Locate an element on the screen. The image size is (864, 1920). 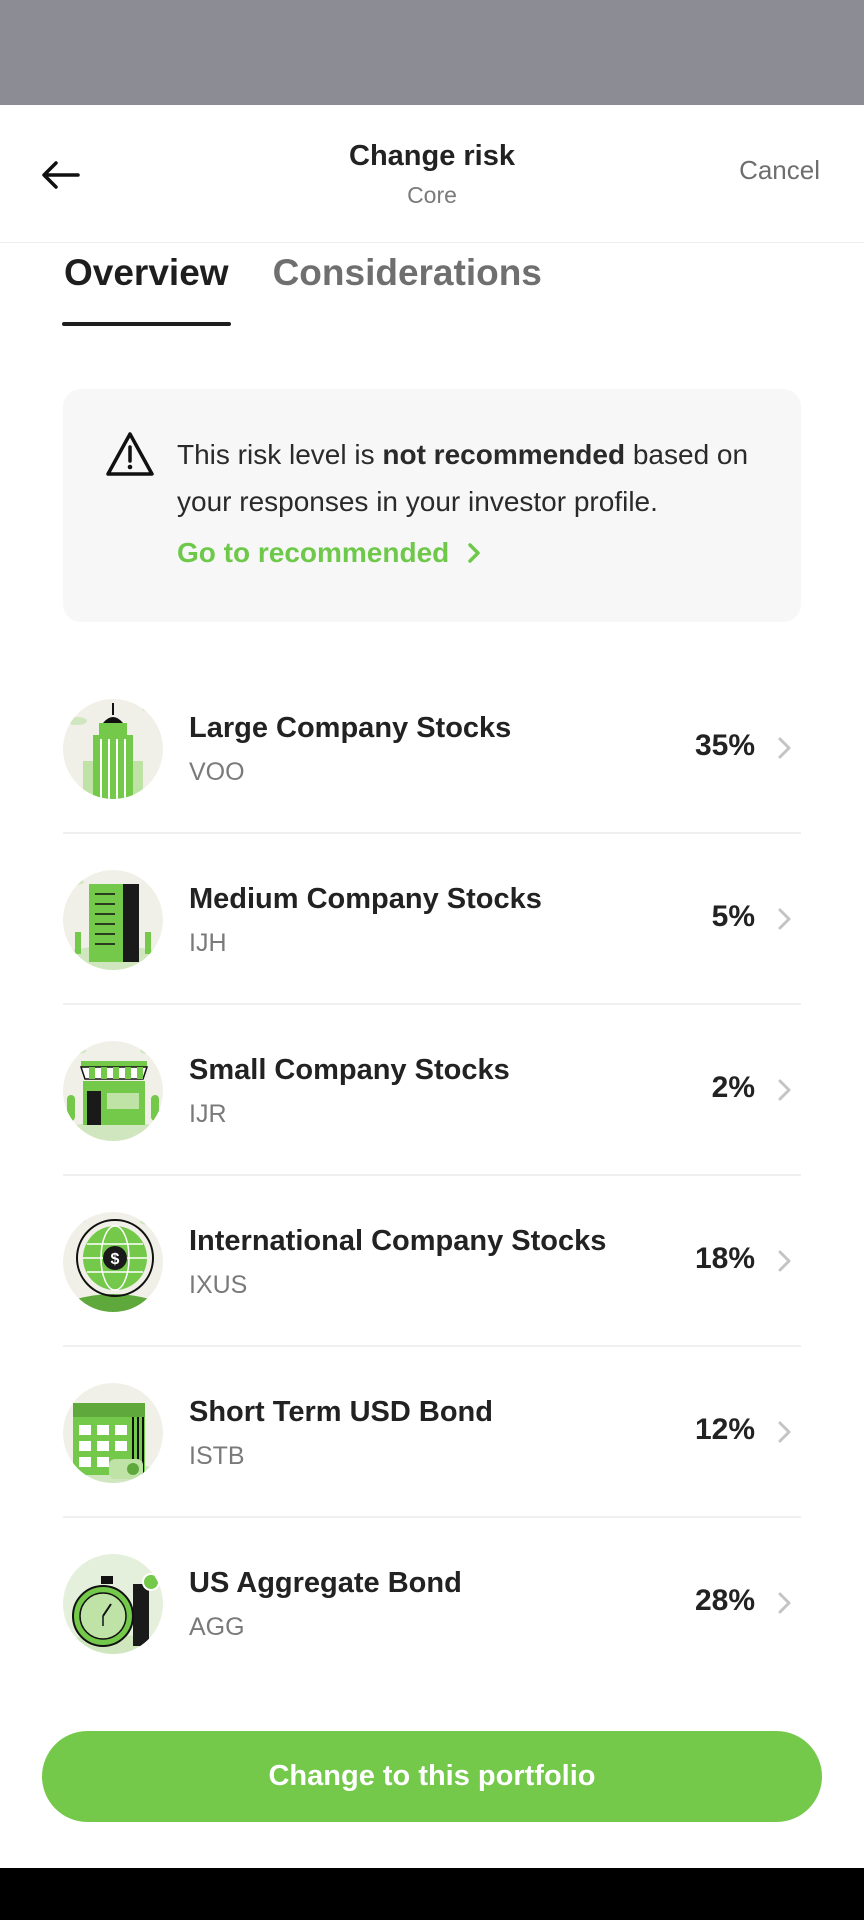
holding-ticker: ISTB is located at coordinates (217, 1456).